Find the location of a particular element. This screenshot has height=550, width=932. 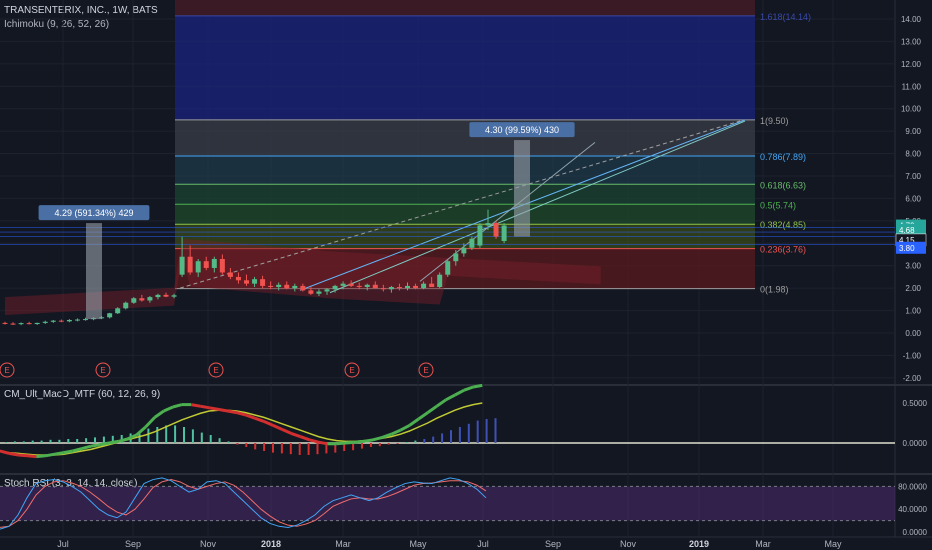

y-tick-label: 13.00 is located at coordinates (911, 41).